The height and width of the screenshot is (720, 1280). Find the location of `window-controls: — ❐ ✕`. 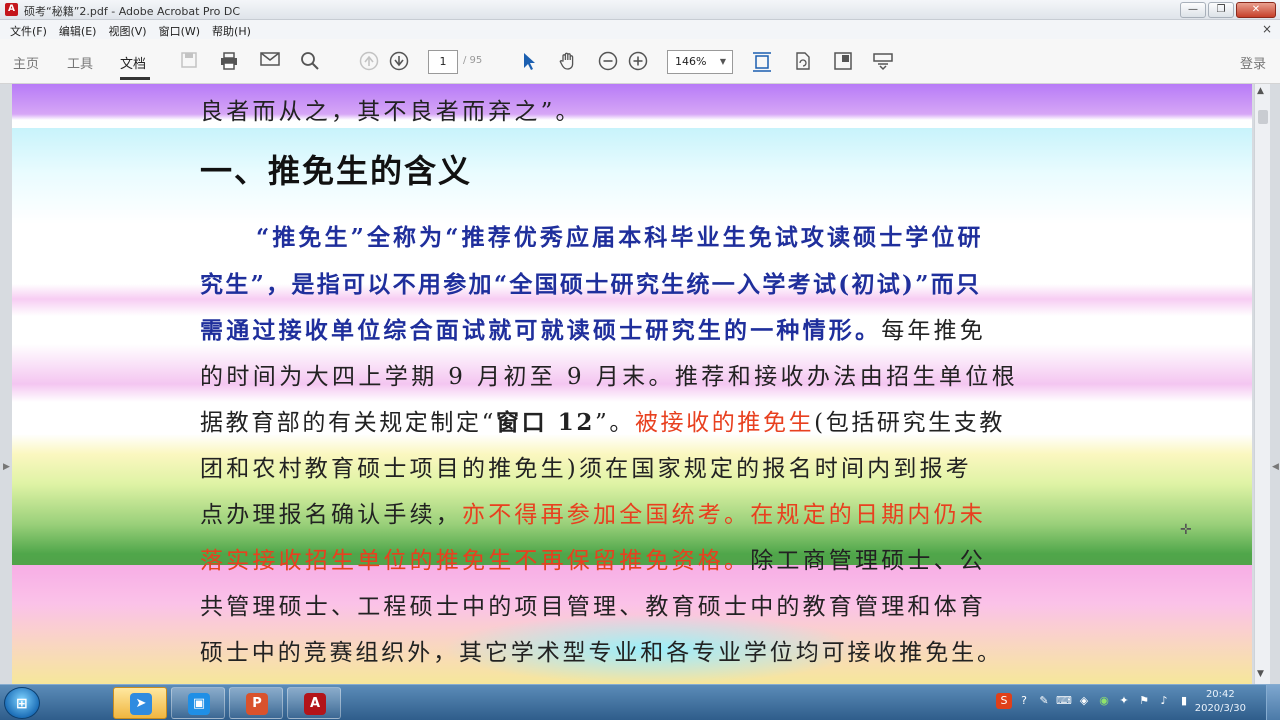

window-controls: — ❐ ✕ is located at coordinates (1228, 10).